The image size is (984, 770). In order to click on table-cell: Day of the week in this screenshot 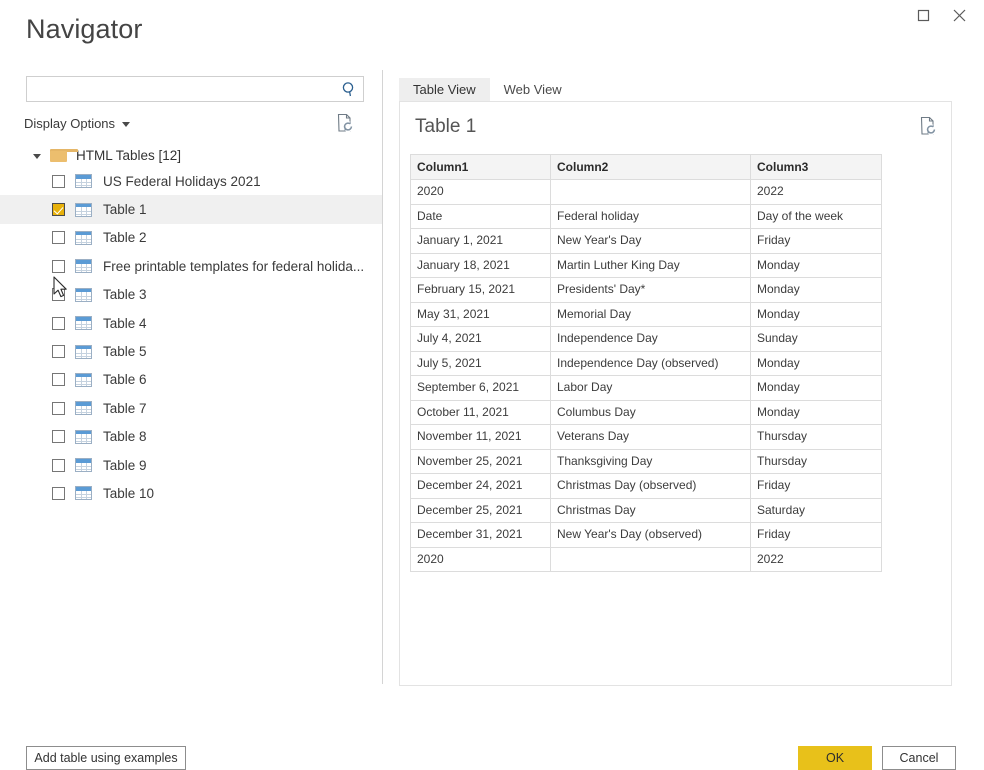, I will do `click(816, 216)`.